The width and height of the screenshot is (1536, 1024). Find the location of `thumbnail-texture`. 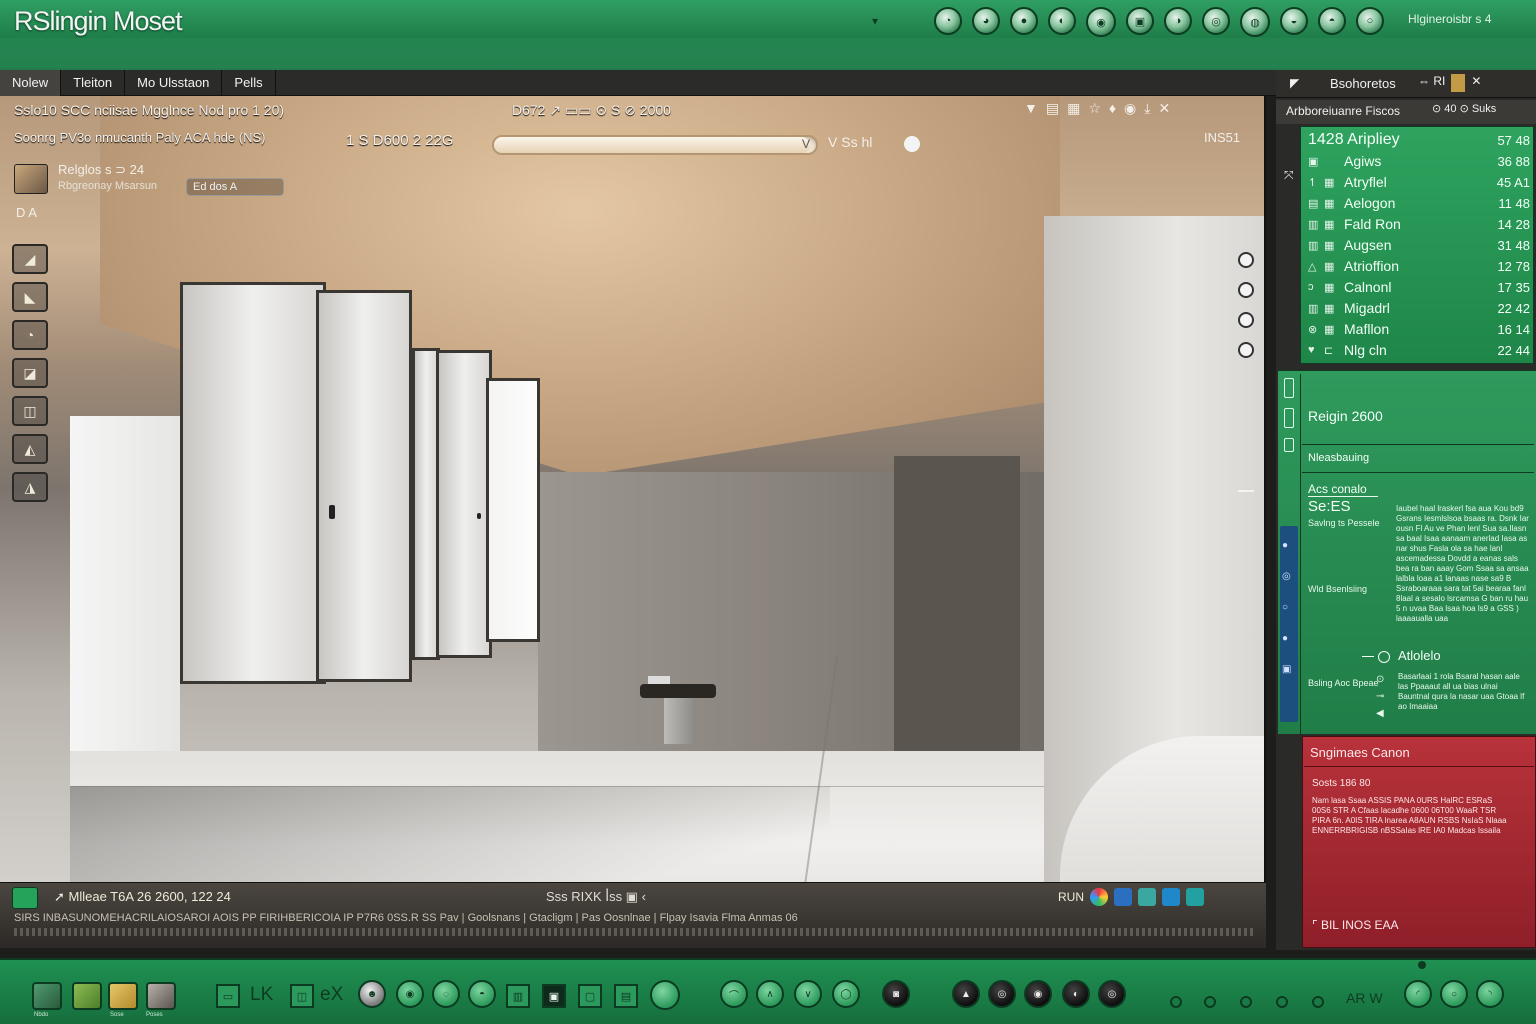

thumbnail-texture is located at coordinates (123, 996).